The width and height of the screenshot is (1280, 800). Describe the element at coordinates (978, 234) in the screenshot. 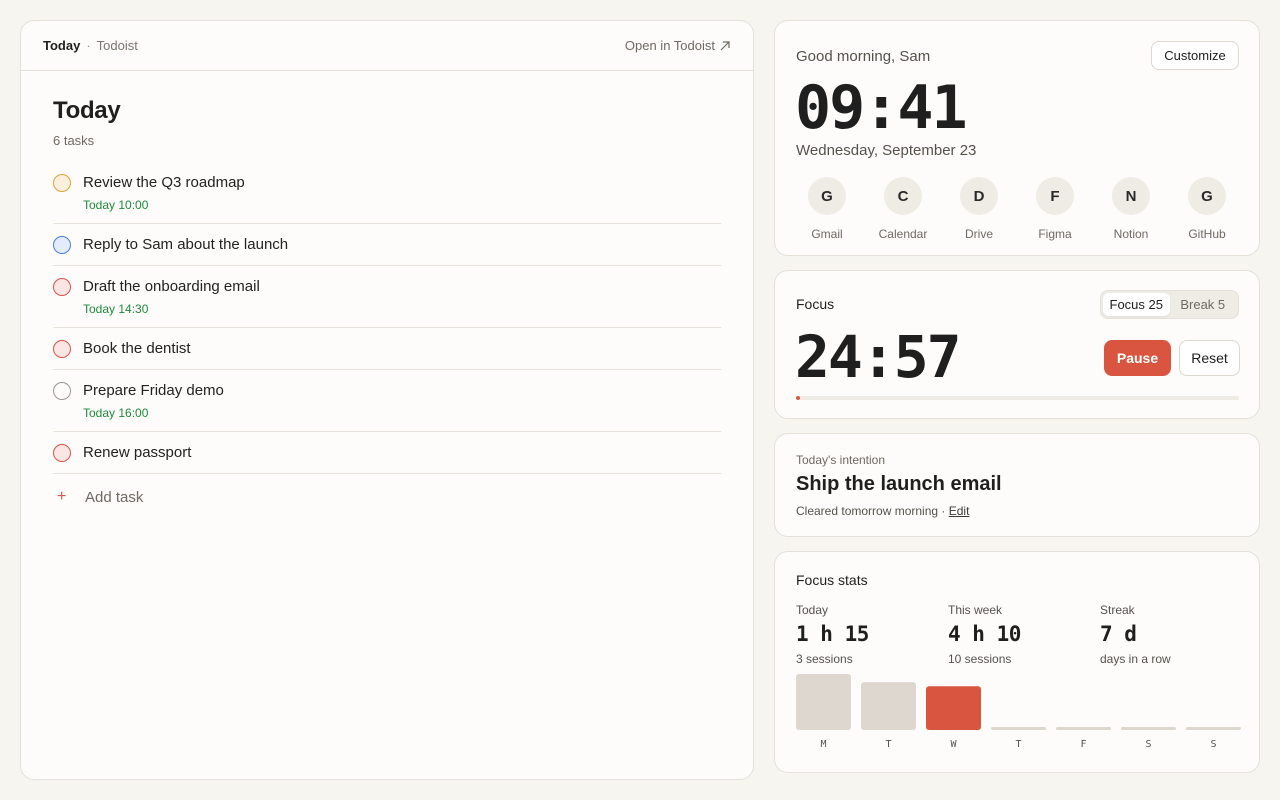

I see `app-label: Drive` at that location.